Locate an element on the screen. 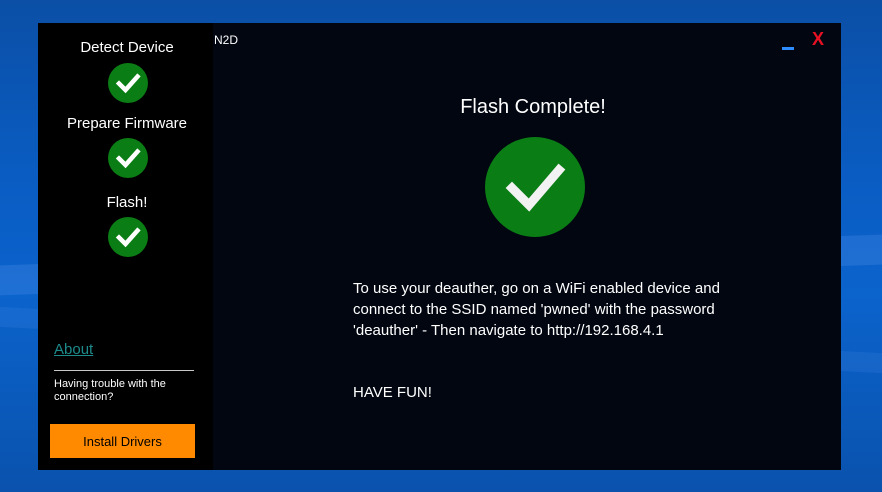  page-title: Flash Complete! is located at coordinates (533, 107).